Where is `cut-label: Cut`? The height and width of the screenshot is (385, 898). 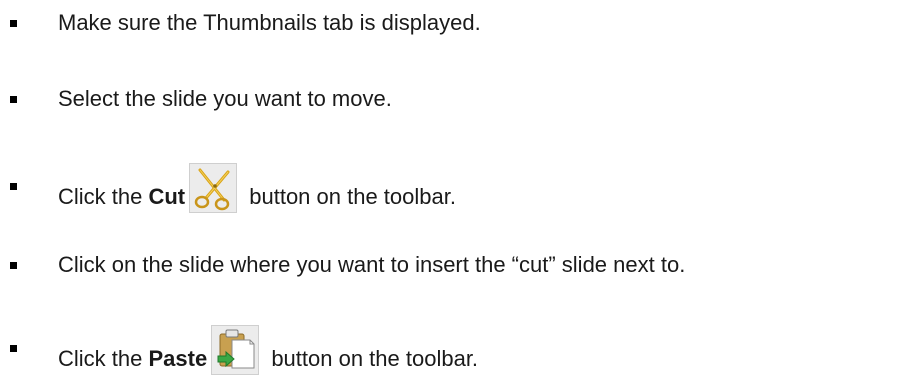 cut-label: Cut is located at coordinates (167, 196).